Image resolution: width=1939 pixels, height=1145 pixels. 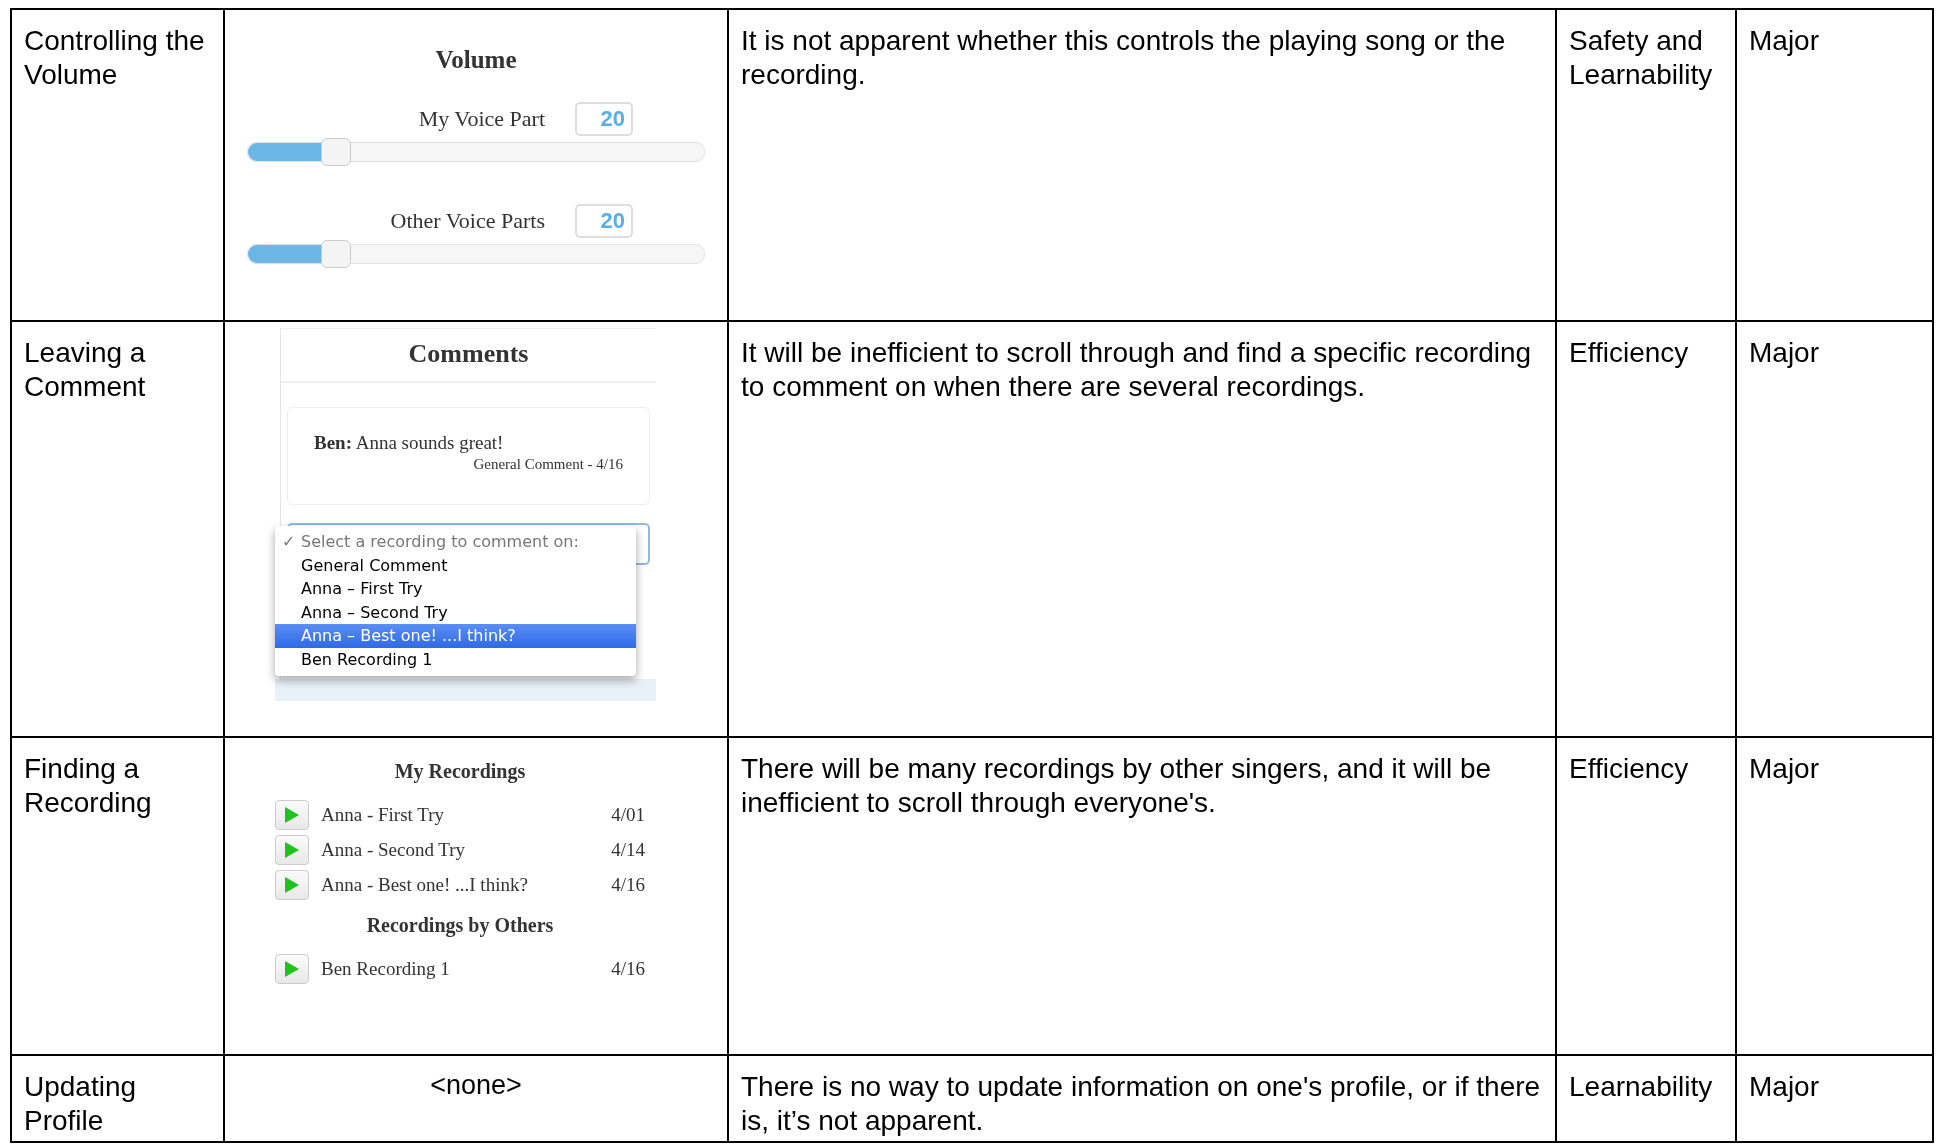 I want to click on problem-text: There is no way to update information on one's profile, or if there is, it’s not apparent., so click(x=1141, y=1104).